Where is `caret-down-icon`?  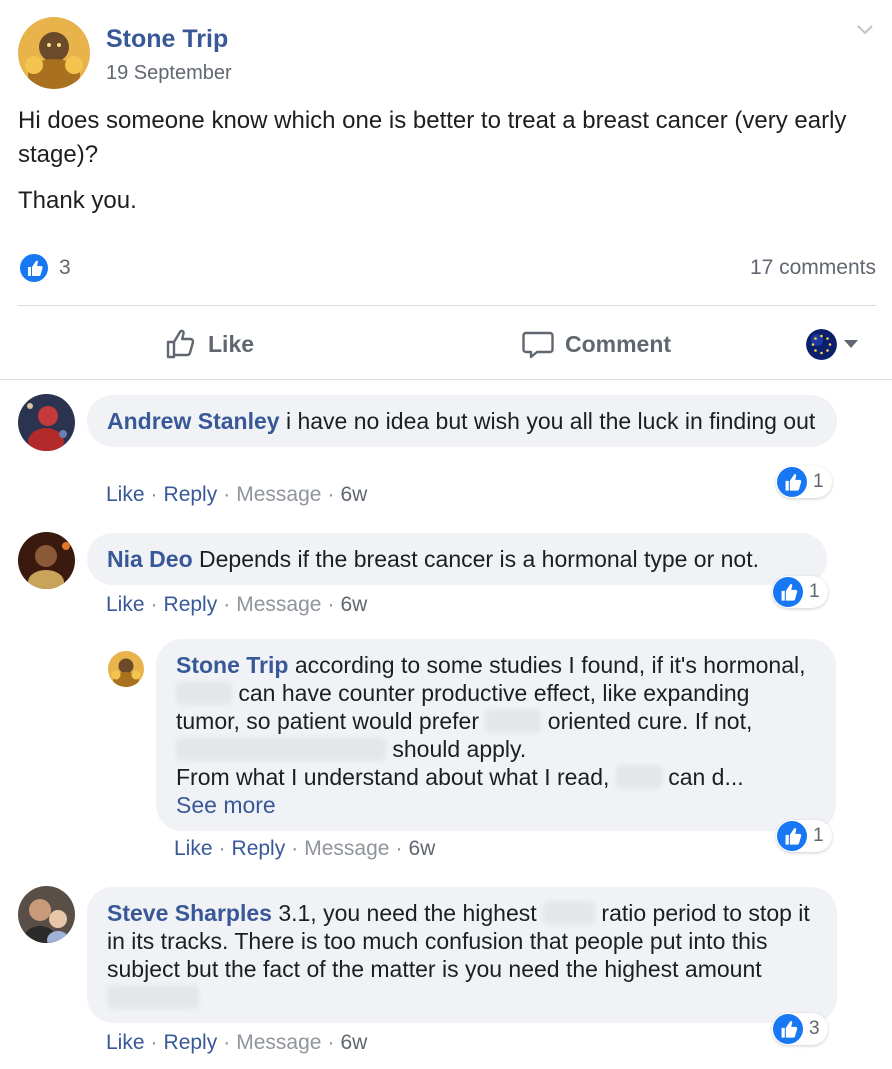
caret-down-icon is located at coordinates (851, 344).